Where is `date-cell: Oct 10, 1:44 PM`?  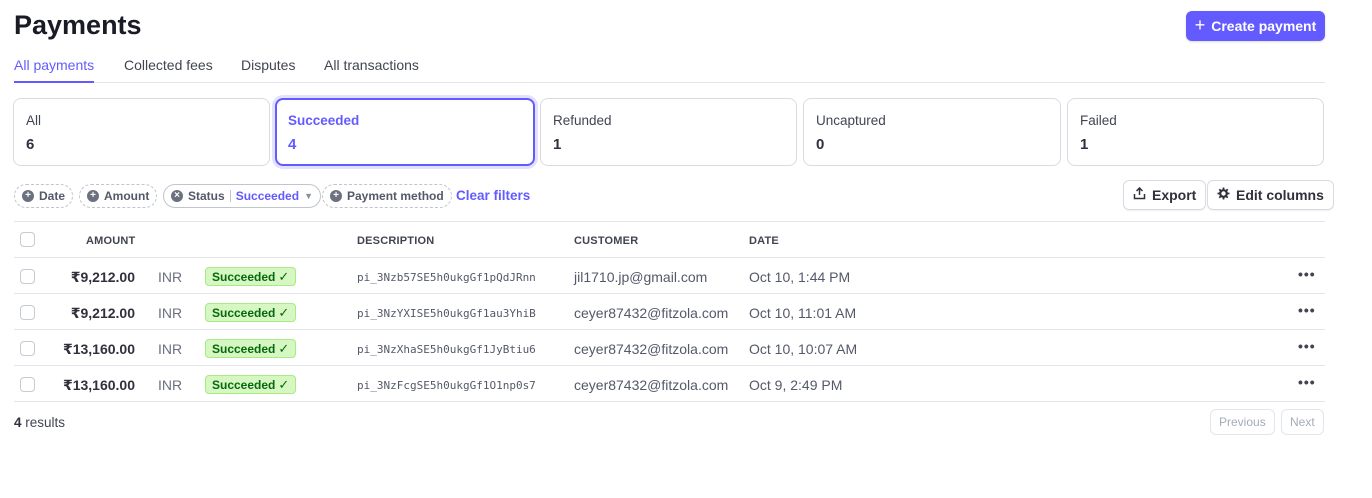
date-cell: Oct 10, 1:44 PM is located at coordinates (800, 277).